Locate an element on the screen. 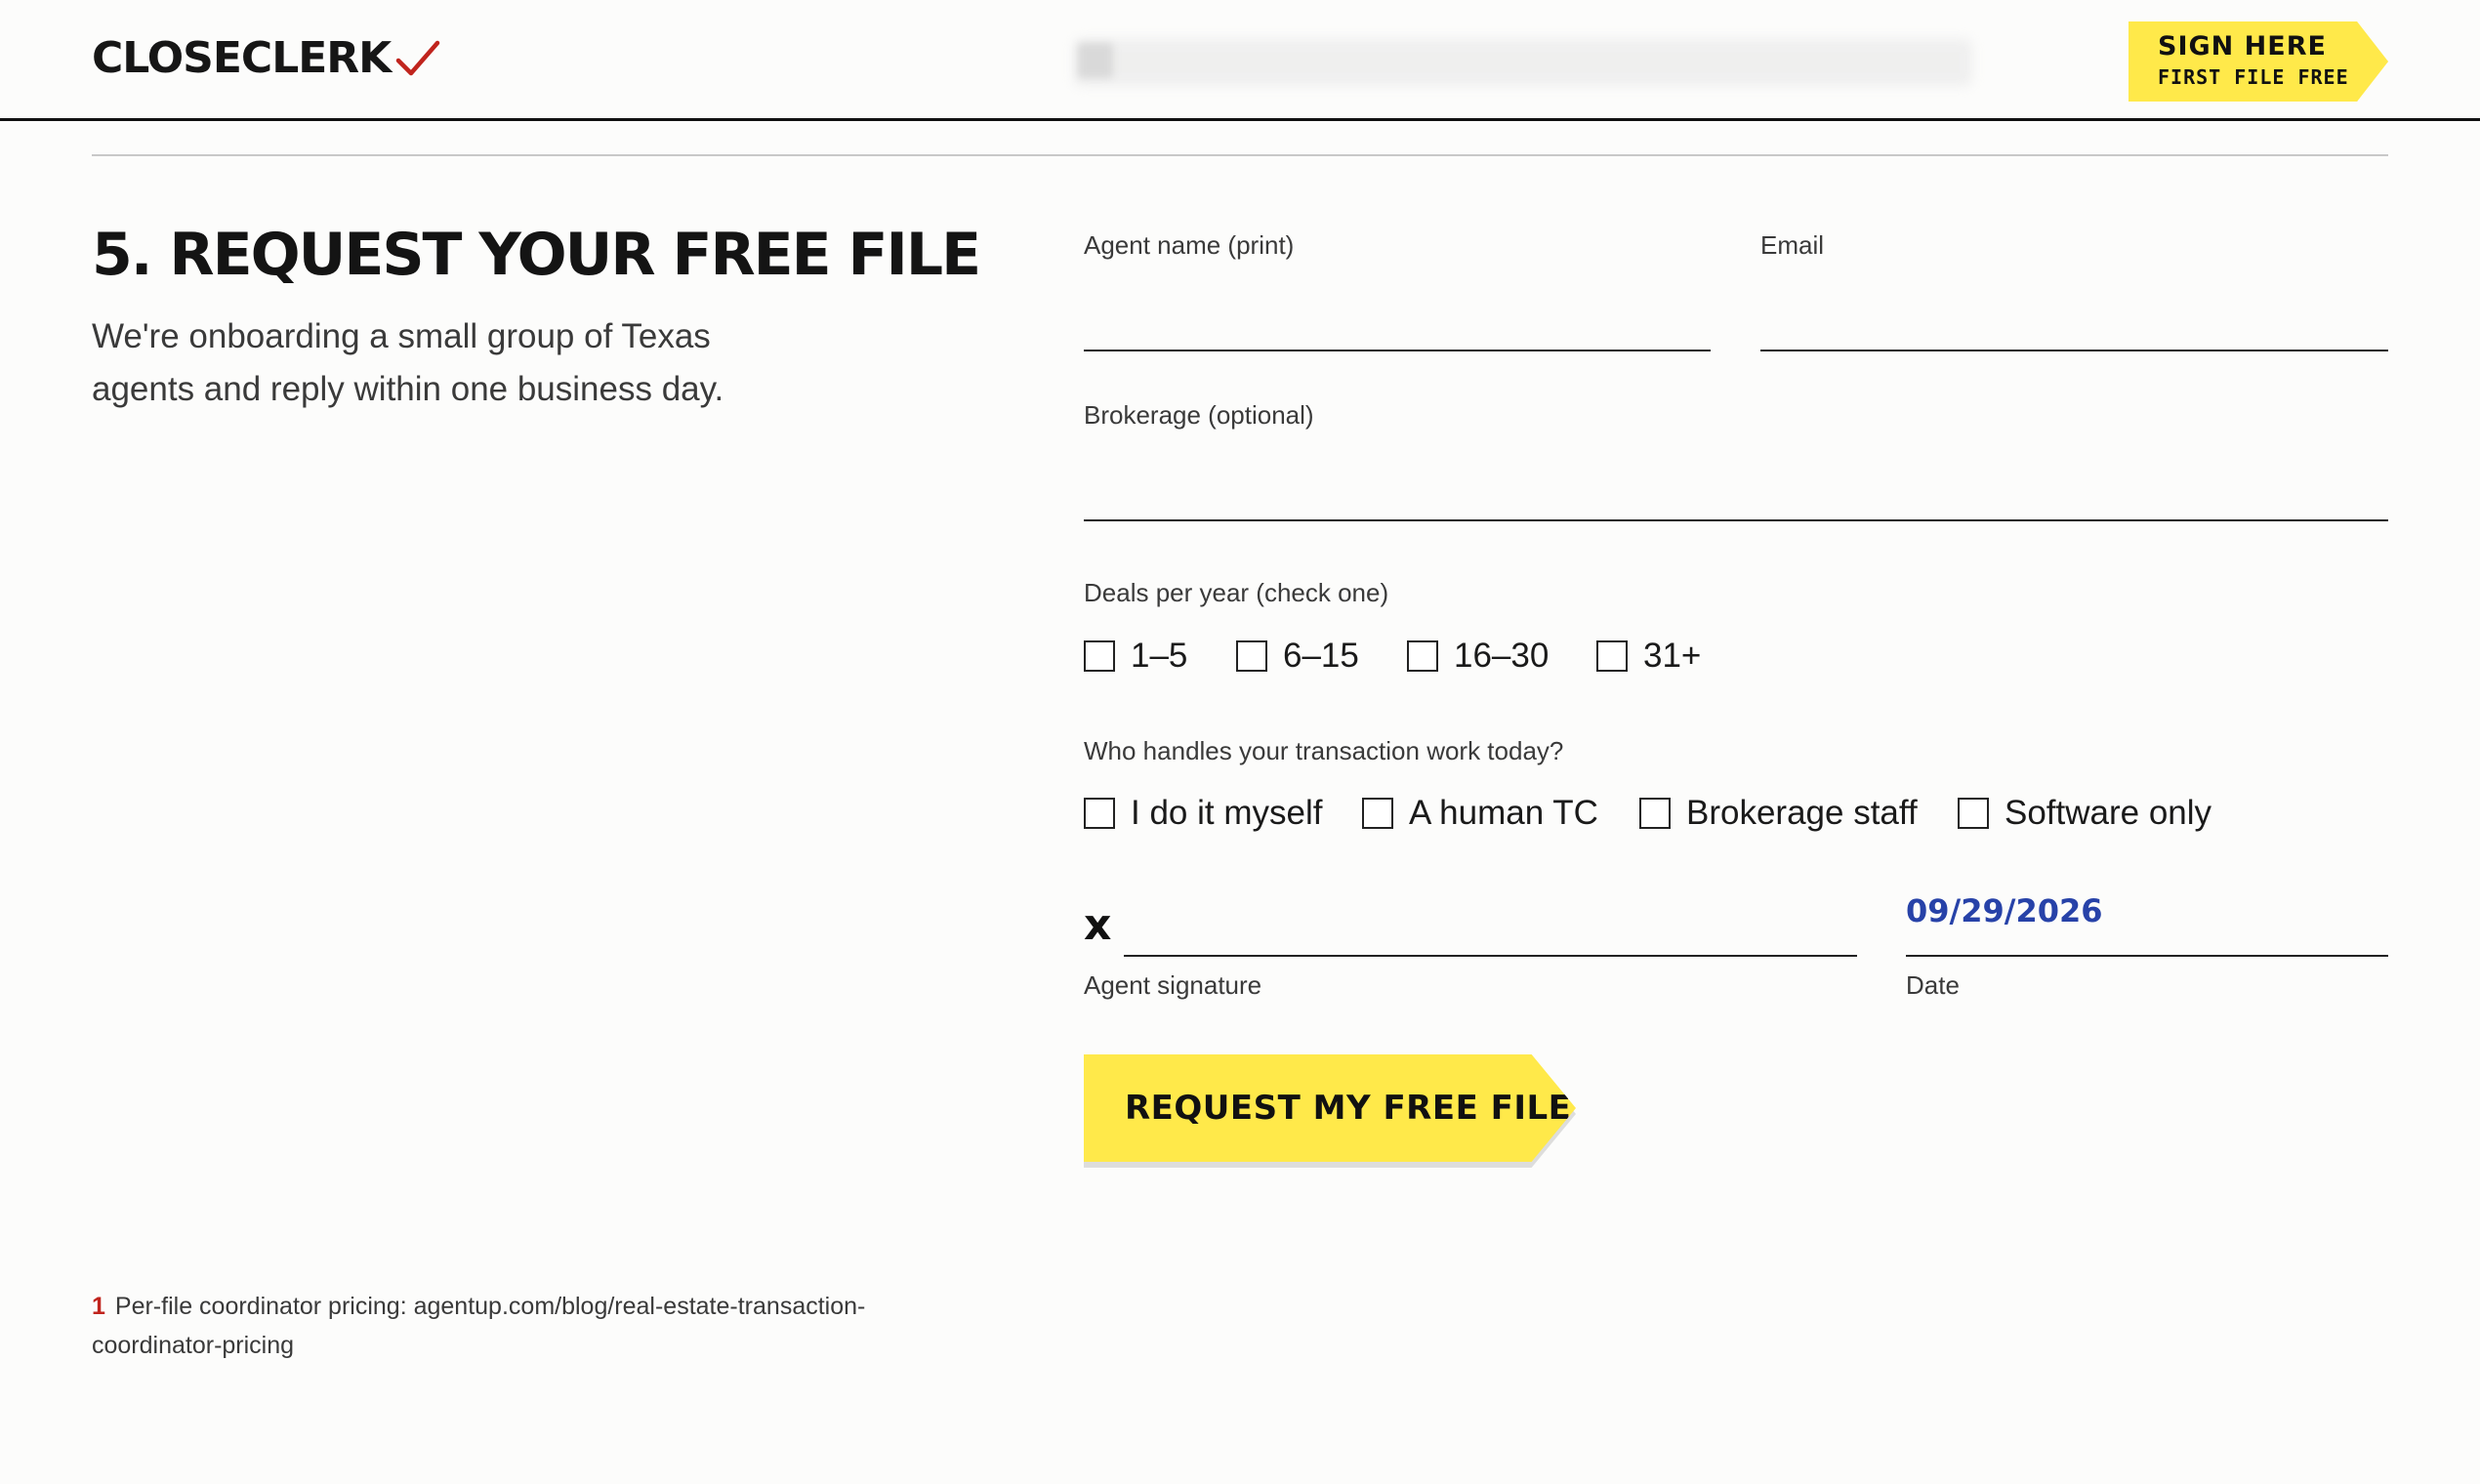  site-header: CLOSECLERK SIGN HERE FIRST FILE FREE is located at coordinates (1240, 61).